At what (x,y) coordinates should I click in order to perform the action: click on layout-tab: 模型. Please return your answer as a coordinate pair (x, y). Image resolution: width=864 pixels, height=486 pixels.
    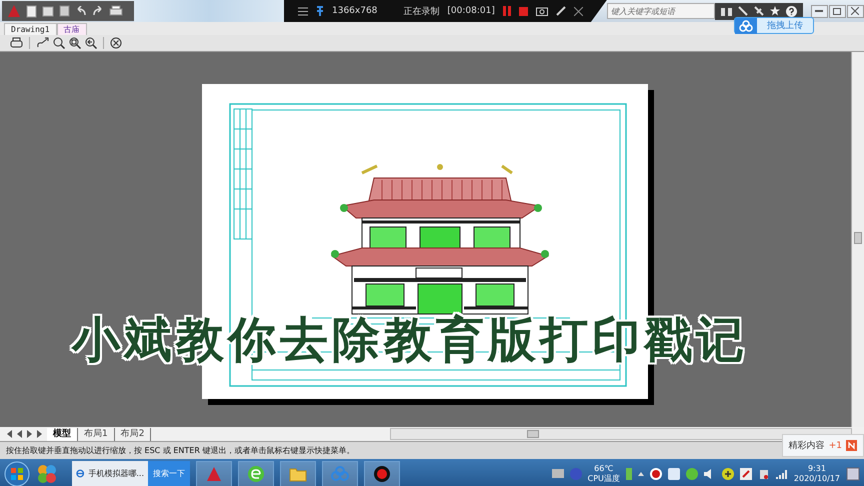
    Looking at the image, I should click on (62, 434).